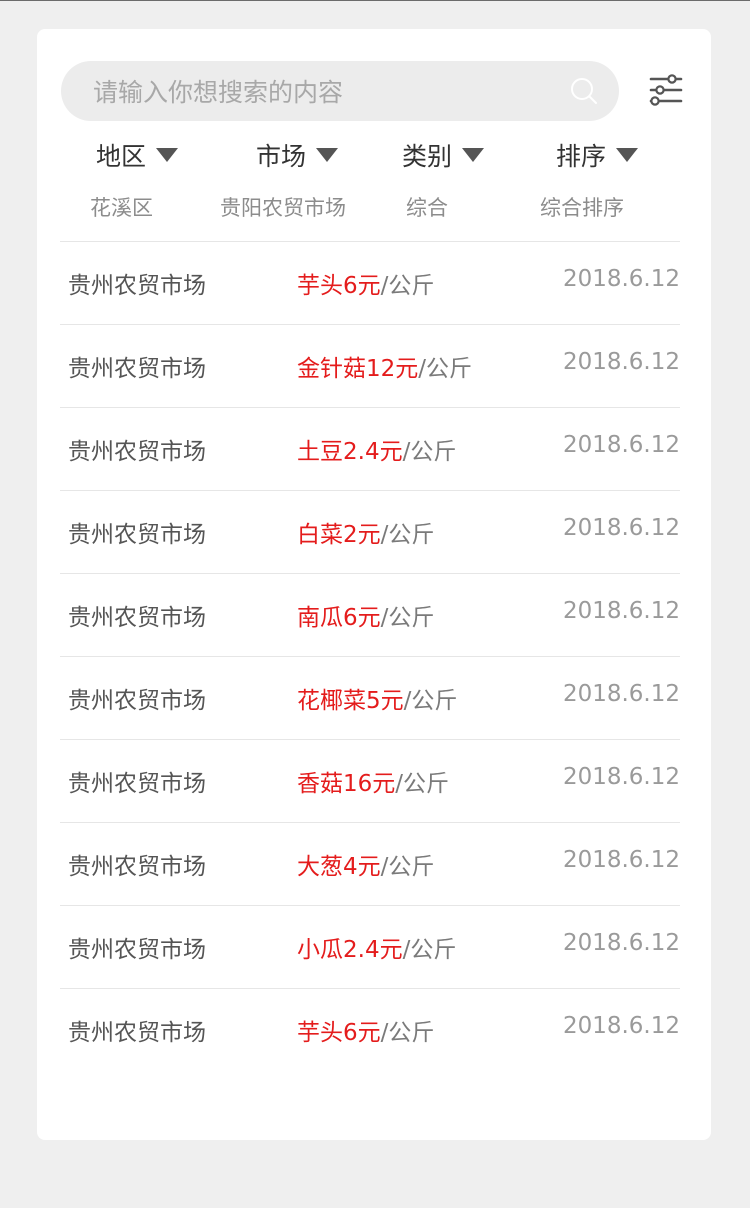  What do you see at coordinates (339, 618) in the screenshot?
I see `price-value: 南瓜6元` at bounding box center [339, 618].